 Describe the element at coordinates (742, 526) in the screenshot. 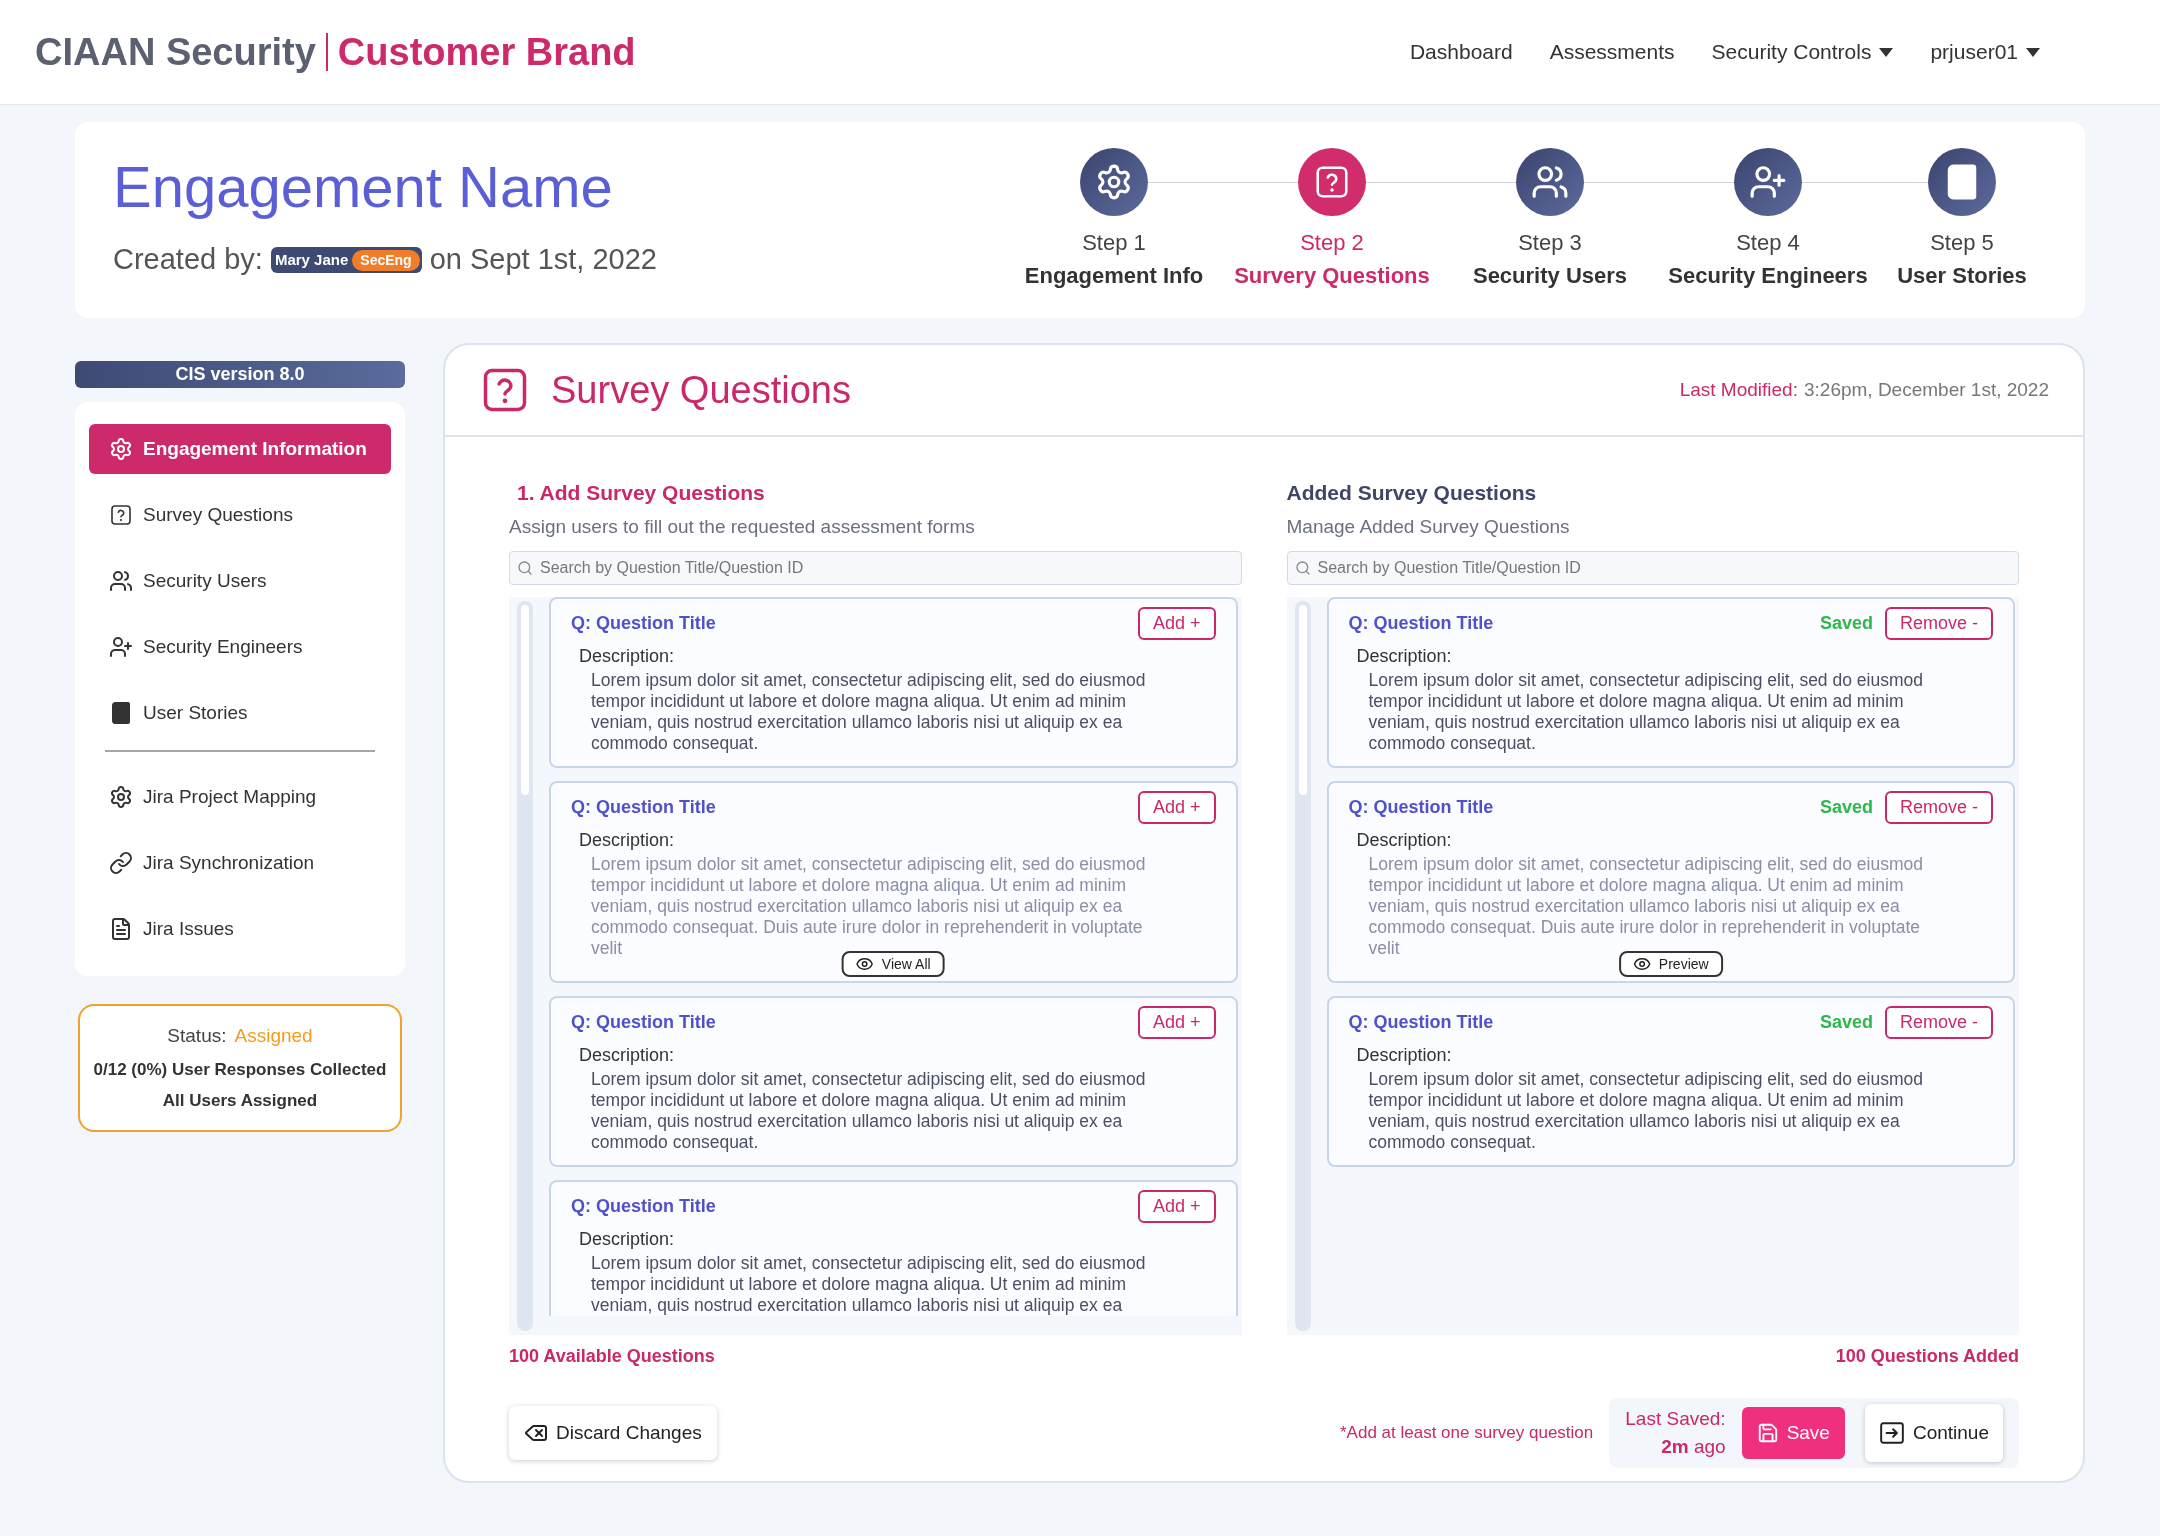

I see `section-subheading: Assign users to fill out the requested assessment forms` at that location.